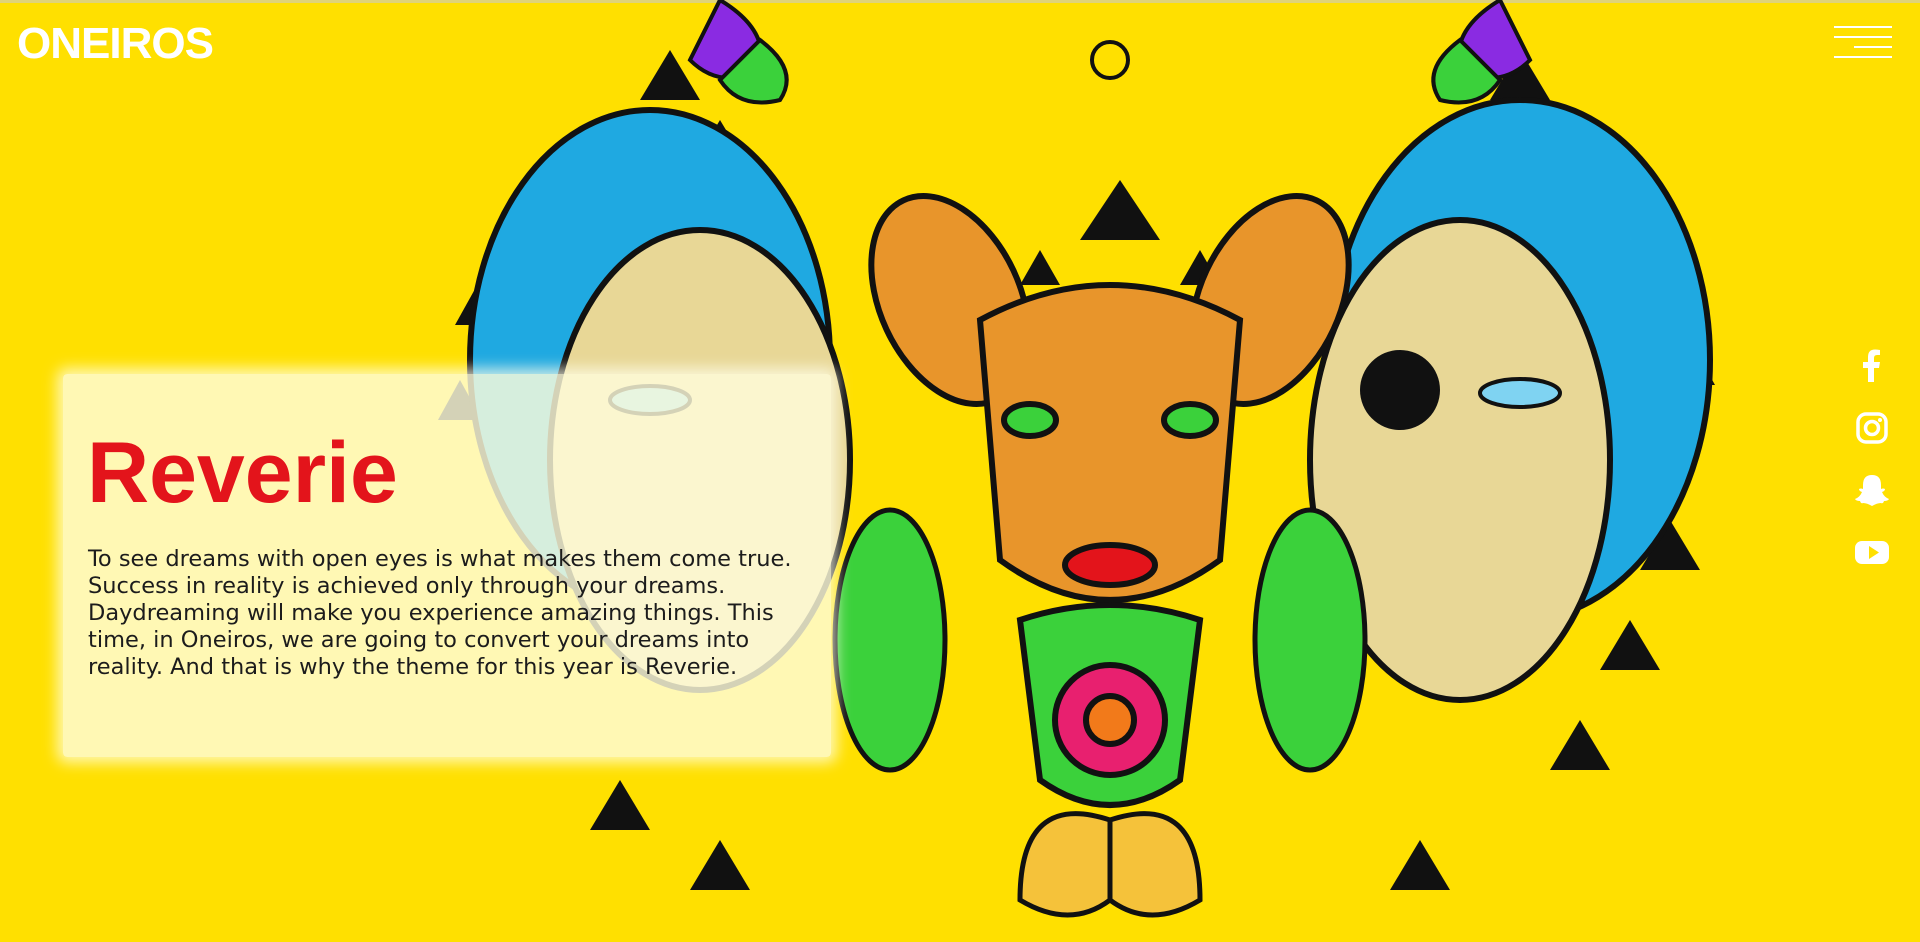 This screenshot has width=1920, height=942. Describe the element at coordinates (1110, 52) in the screenshot. I see `hummingbirds` at that location.